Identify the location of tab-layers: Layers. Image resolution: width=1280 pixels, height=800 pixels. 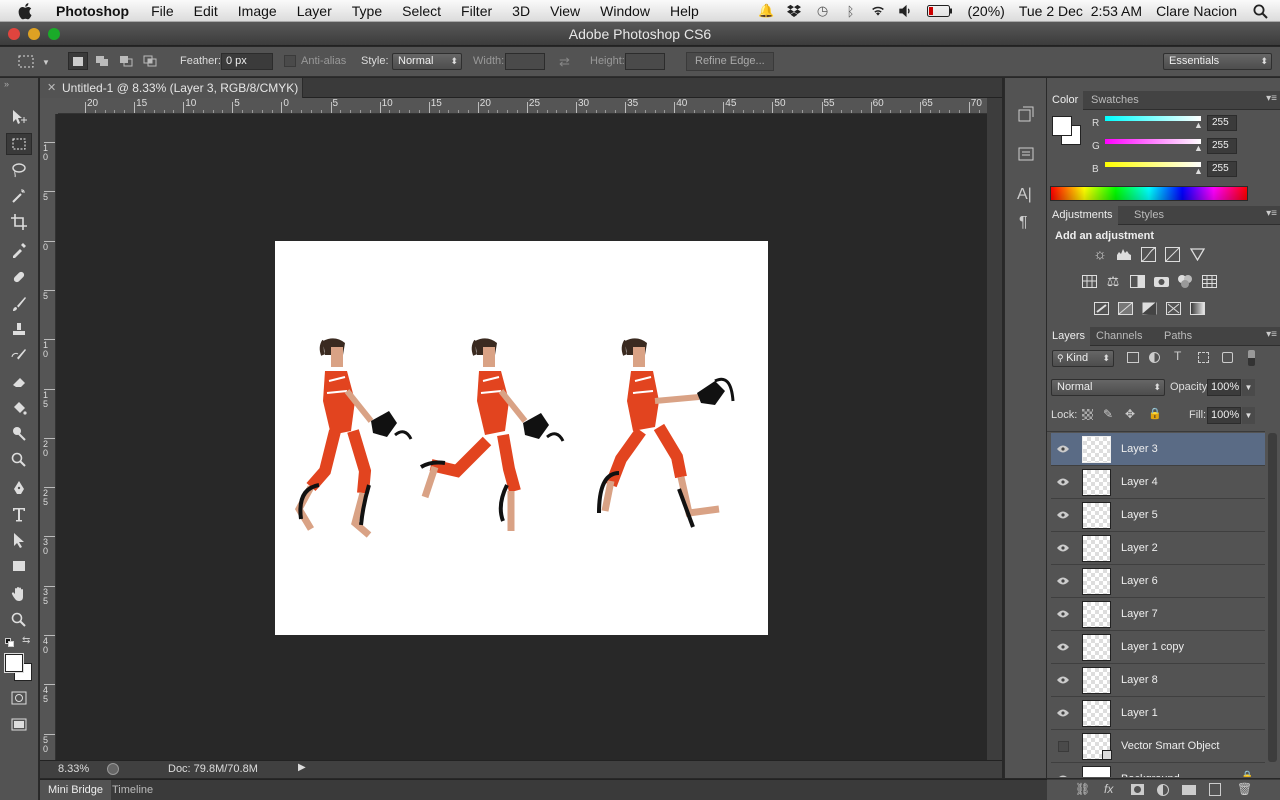
(1069, 336).